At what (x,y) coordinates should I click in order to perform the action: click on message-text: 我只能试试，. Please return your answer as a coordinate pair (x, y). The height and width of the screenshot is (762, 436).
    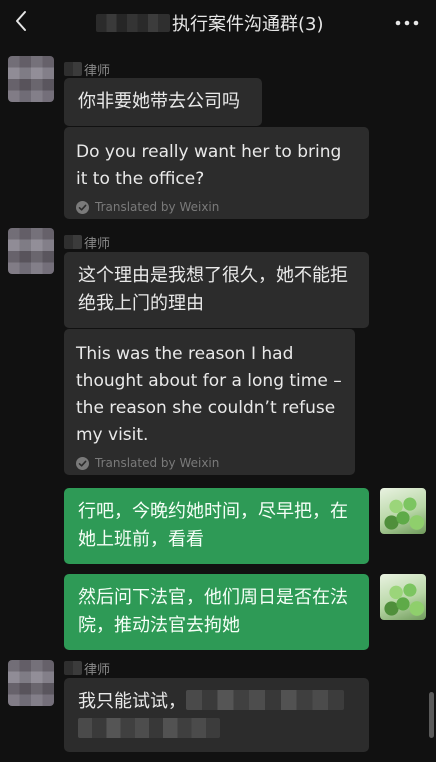
    Looking at the image, I should click on (132, 701).